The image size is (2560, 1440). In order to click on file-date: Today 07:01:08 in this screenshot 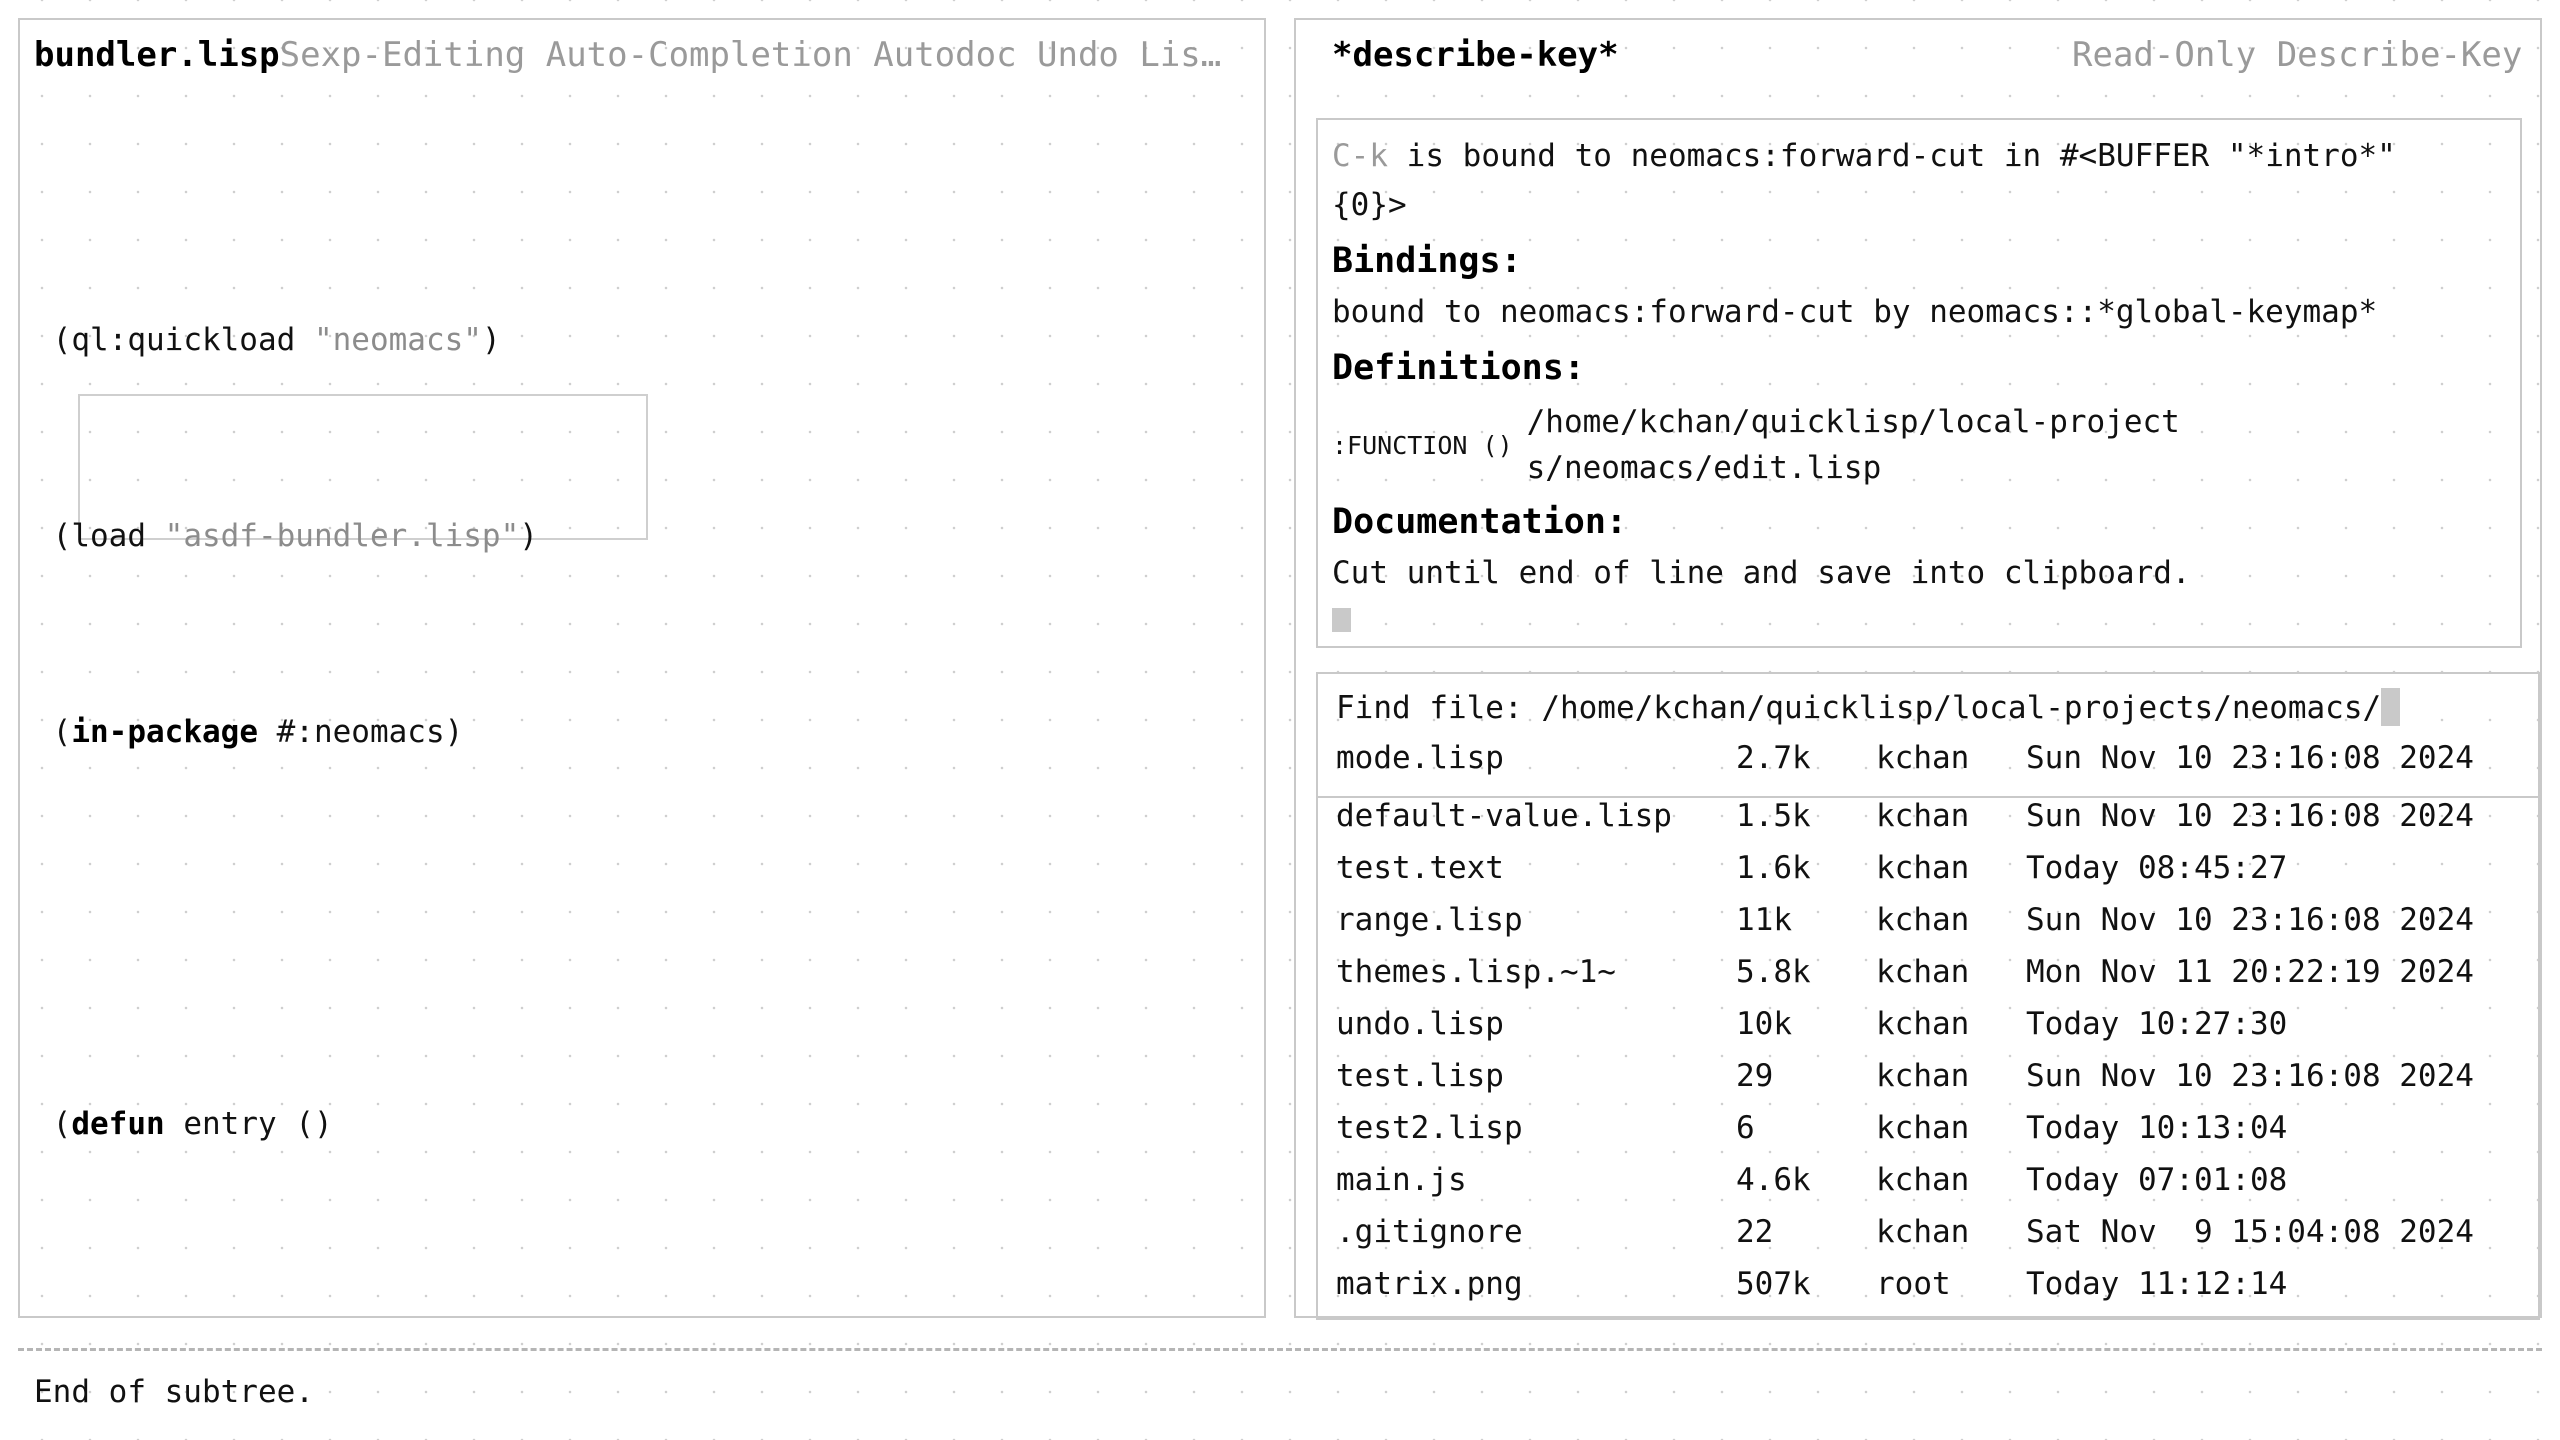, I will do `click(2157, 1180)`.